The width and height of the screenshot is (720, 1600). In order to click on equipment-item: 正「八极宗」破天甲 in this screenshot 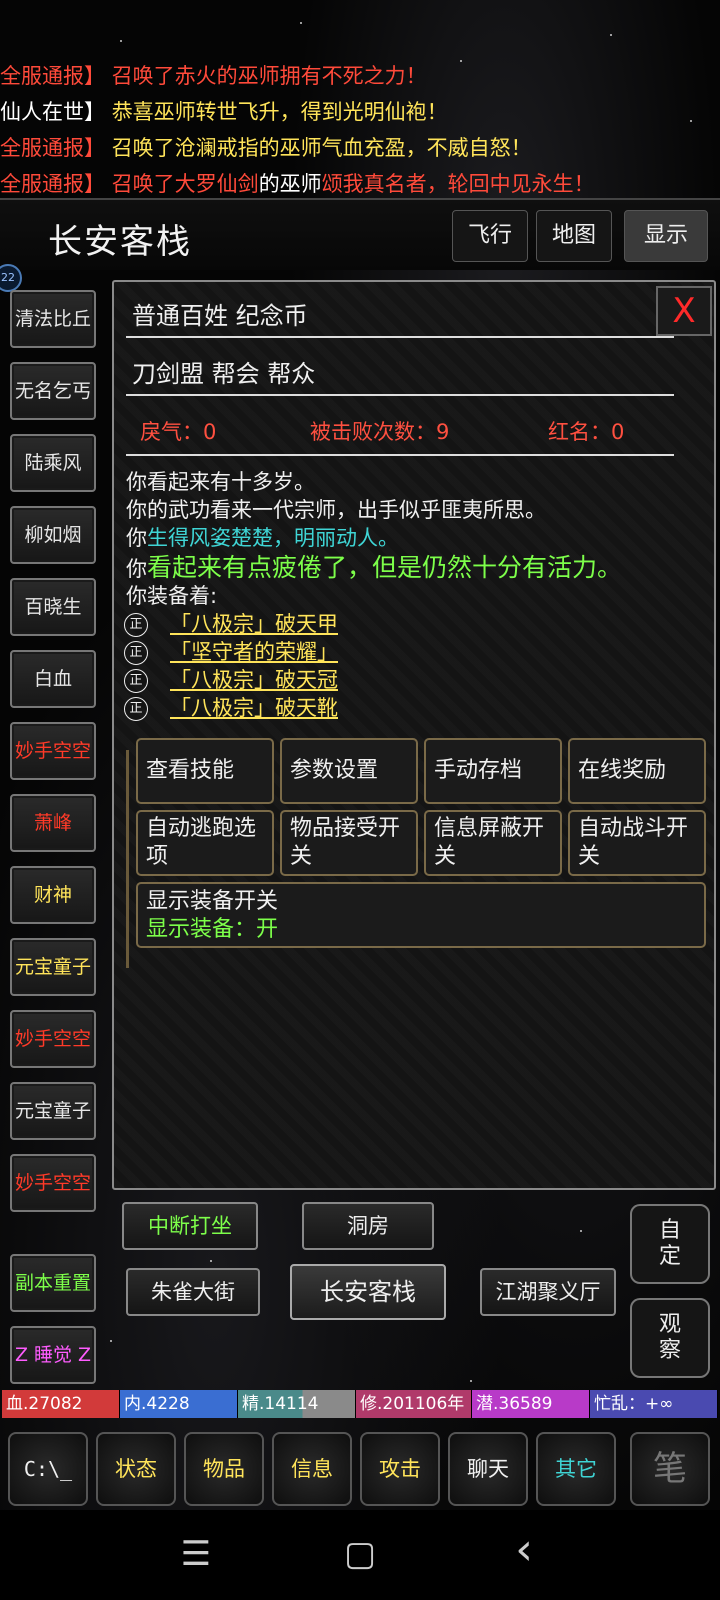, I will do `click(231, 623)`.